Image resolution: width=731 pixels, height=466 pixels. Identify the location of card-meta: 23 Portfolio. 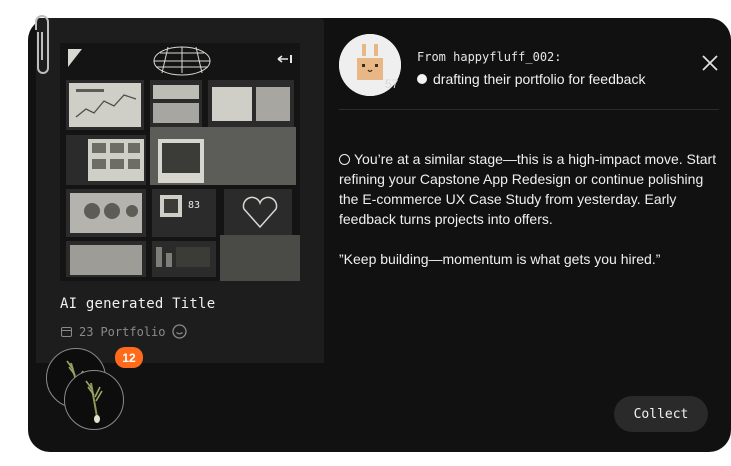
(124, 331).